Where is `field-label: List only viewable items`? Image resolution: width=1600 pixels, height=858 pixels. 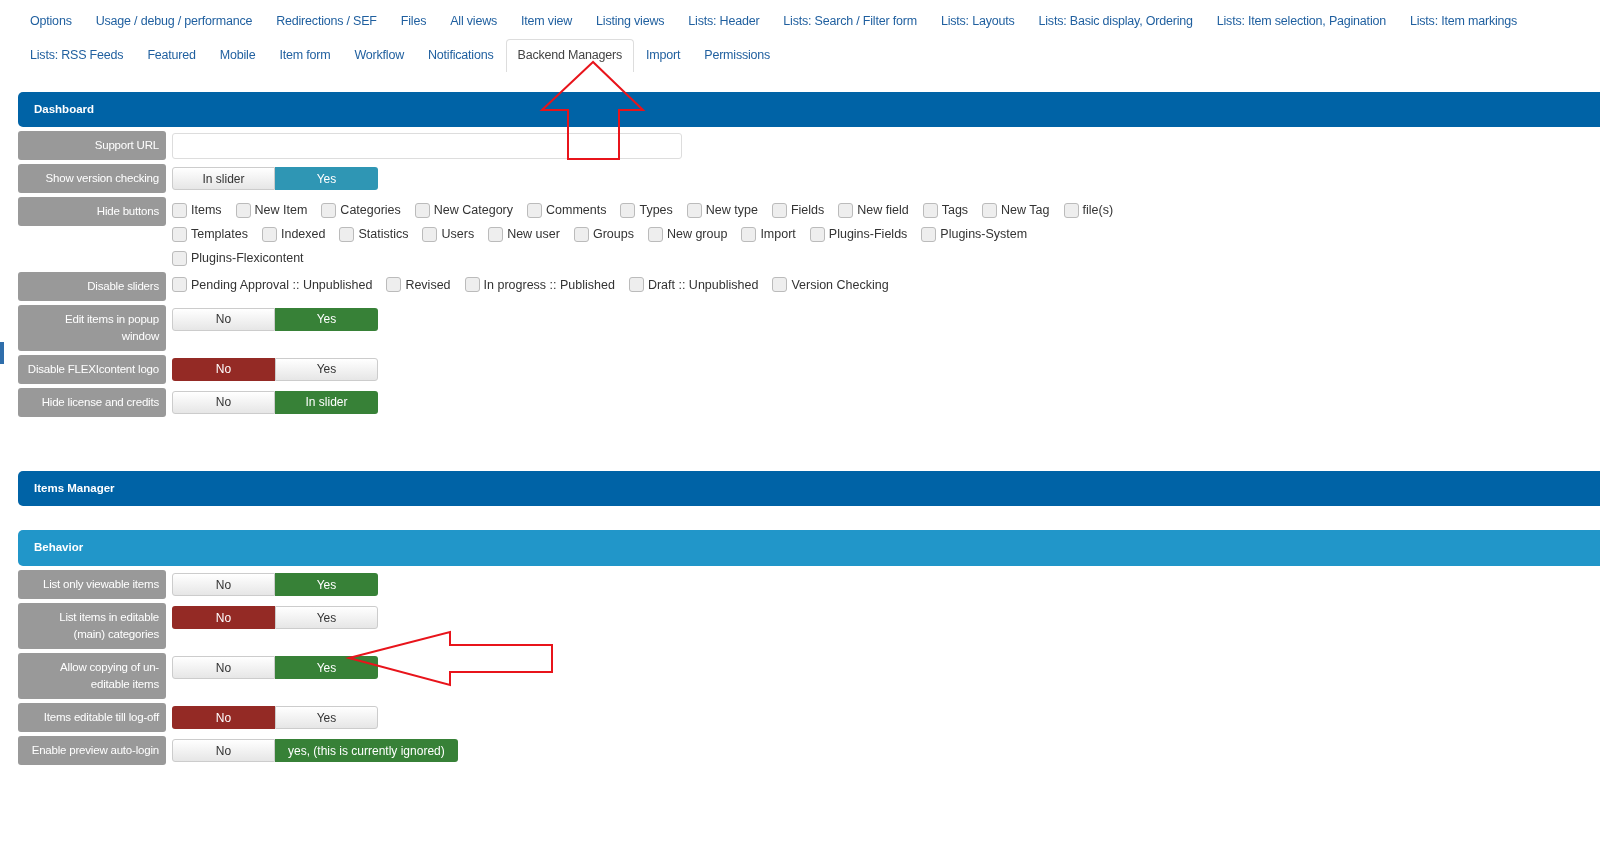 field-label: List only viewable items is located at coordinates (92, 585).